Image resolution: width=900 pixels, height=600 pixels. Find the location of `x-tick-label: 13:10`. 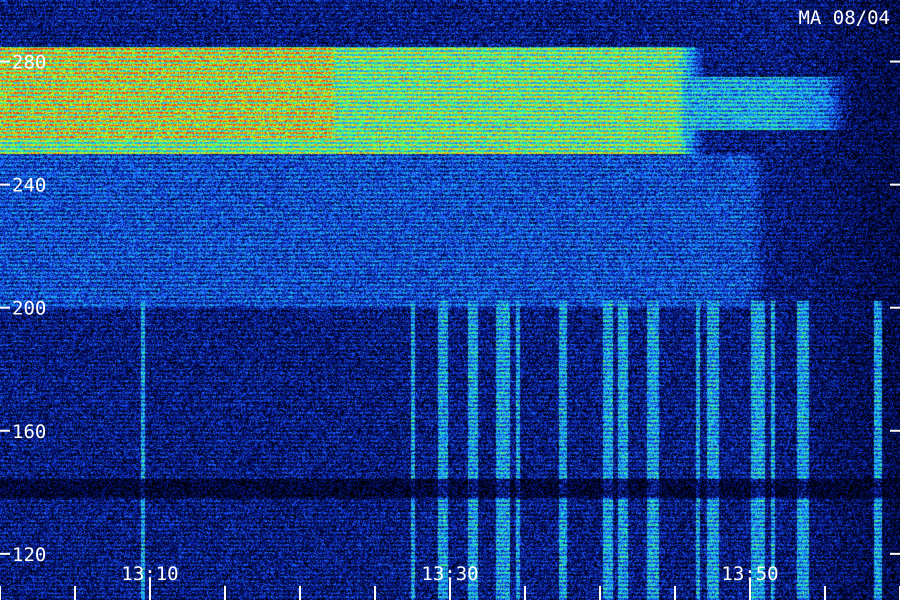

x-tick-label: 13:10 is located at coordinates (149, 574).